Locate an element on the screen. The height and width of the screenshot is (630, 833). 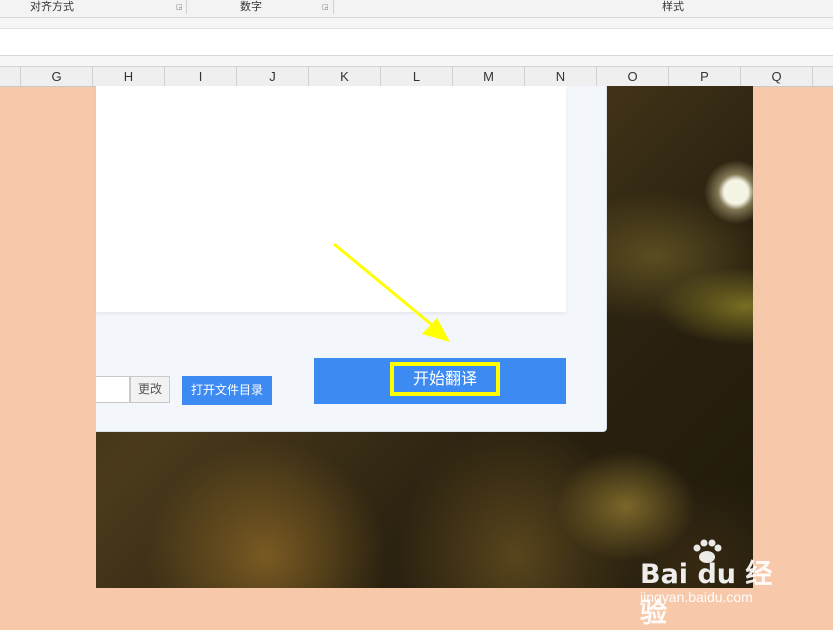
ribbon-group-styles: 样式 is located at coordinates (673, 6).